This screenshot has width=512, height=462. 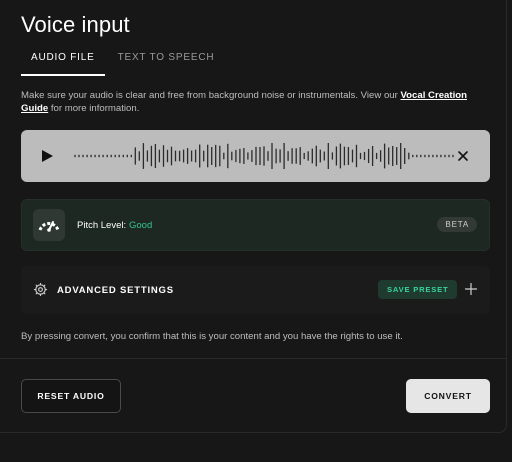 What do you see at coordinates (264, 156) in the screenshot?
I see `waveform` at bounding box center [264, 156].